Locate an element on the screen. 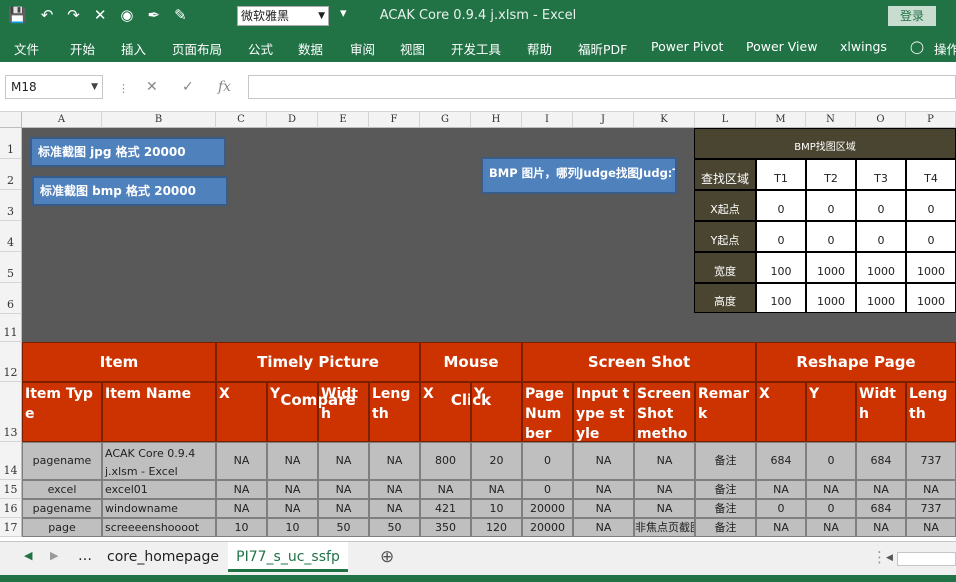  group-header: Item is located at coordinates (119, 362).